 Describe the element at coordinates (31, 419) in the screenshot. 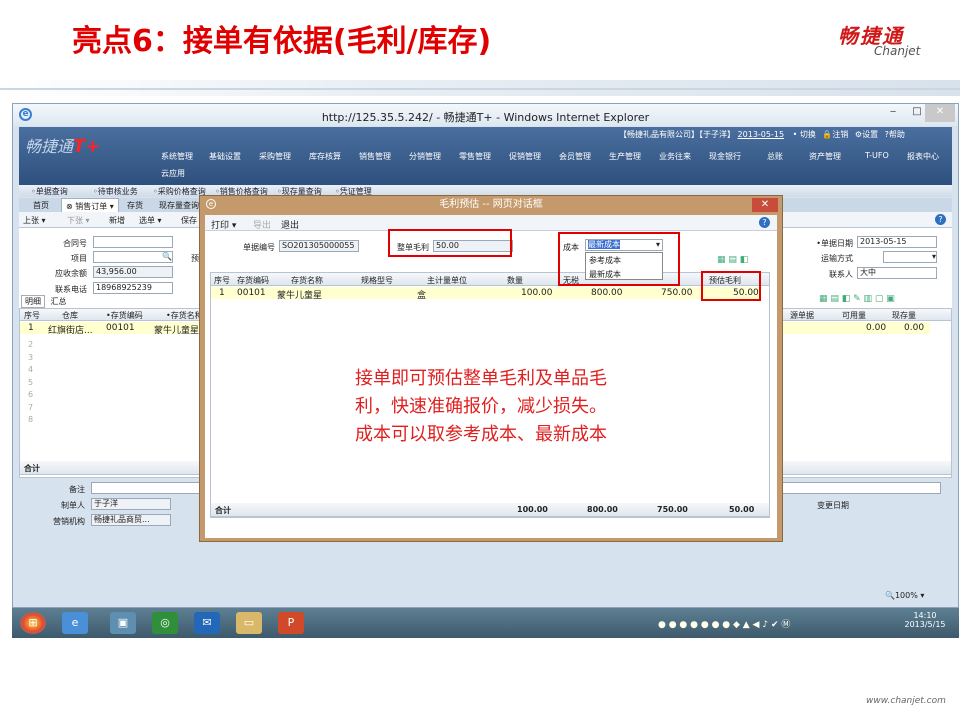

I see `row-num: 8` at that location.